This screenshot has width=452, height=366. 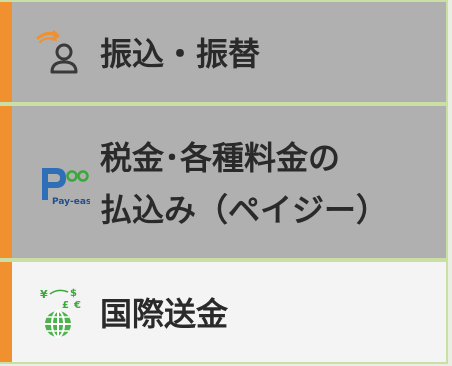 What do you see at coordinates (62, 54) in the screenshot?
I see `person-transfer-icon` at bounding box center [62, 54].